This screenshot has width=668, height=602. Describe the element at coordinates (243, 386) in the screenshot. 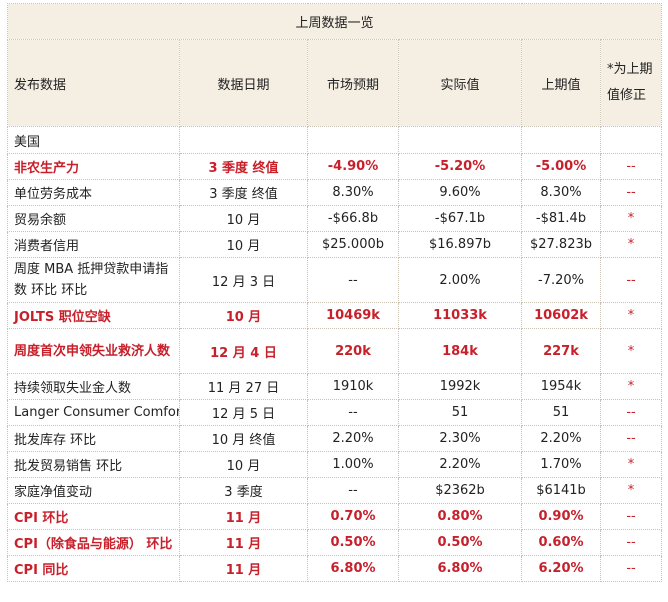

I see `row-date: 11 月 27 日` at that location.